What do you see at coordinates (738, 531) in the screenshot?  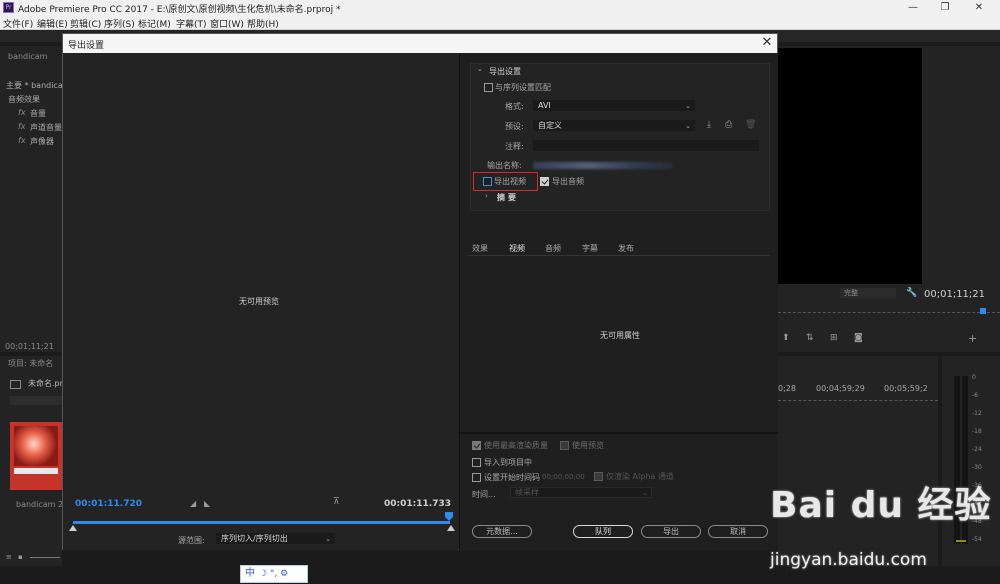 I see `cancel-button: 取消` at bounding box center [738, 531].